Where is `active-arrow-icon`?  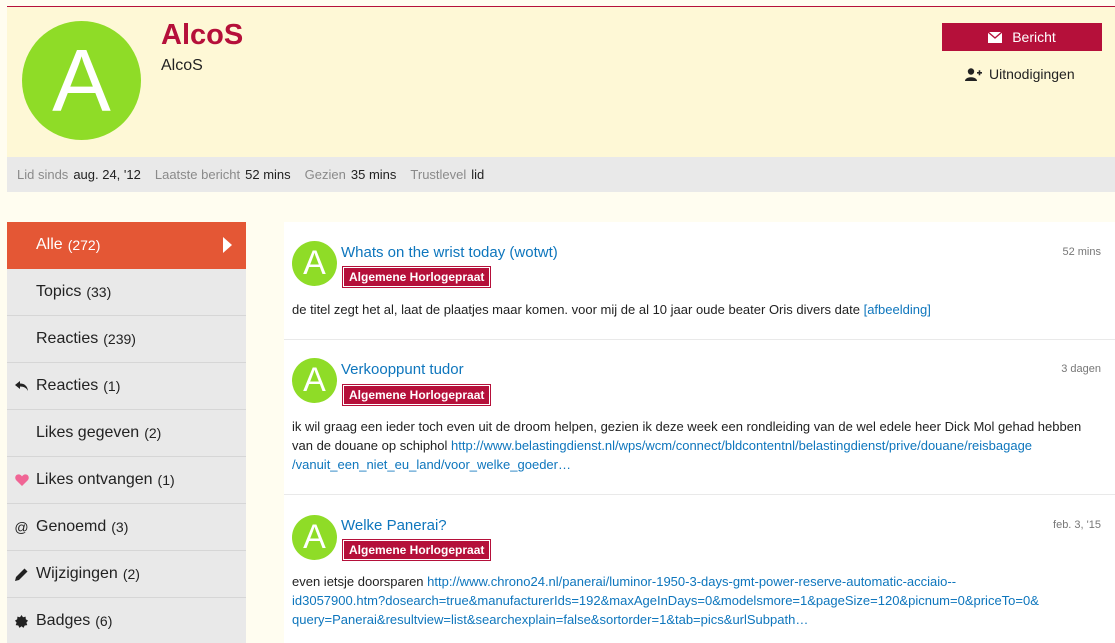 active-arrow-icon is located at coordinates (227, 245).